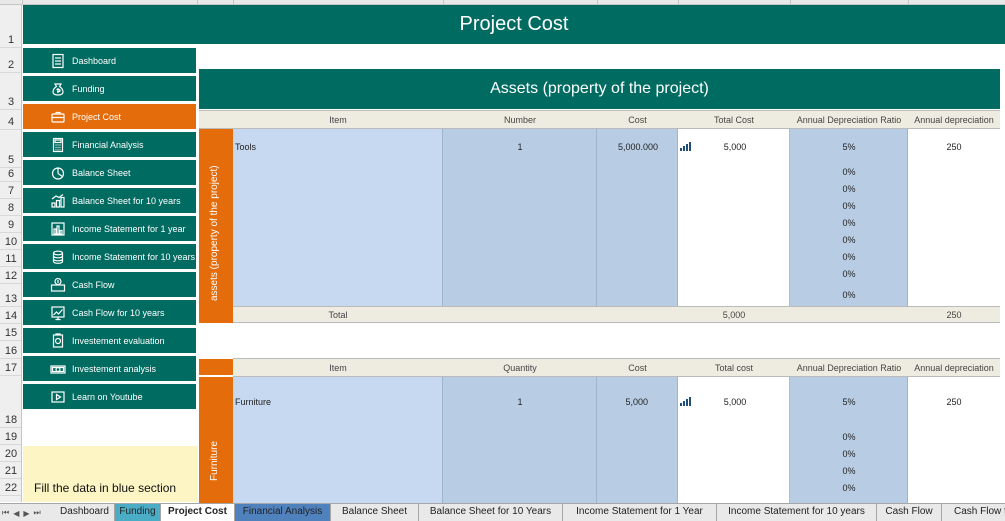  What do you see at coordinates (514, 25) in the screenshot?
I see `page-title: Project Cost` at bounding box center [514, 25].